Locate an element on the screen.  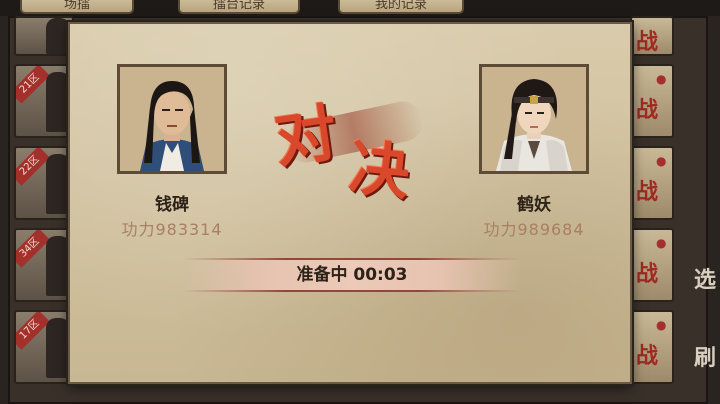
player2-power: 功力989684 is located at coordinates (534, 229).